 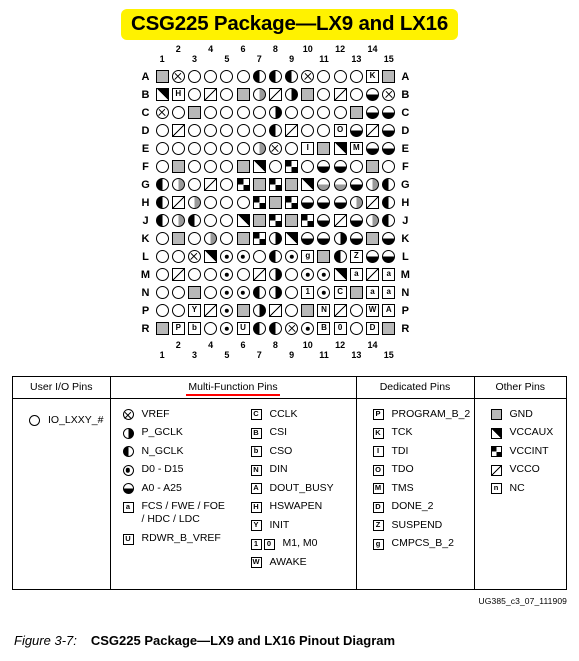 What do you see at coordinates (256, 414) in the screenshot?
I see `multi-function-symbol: C` at bounding box center [256, 414].